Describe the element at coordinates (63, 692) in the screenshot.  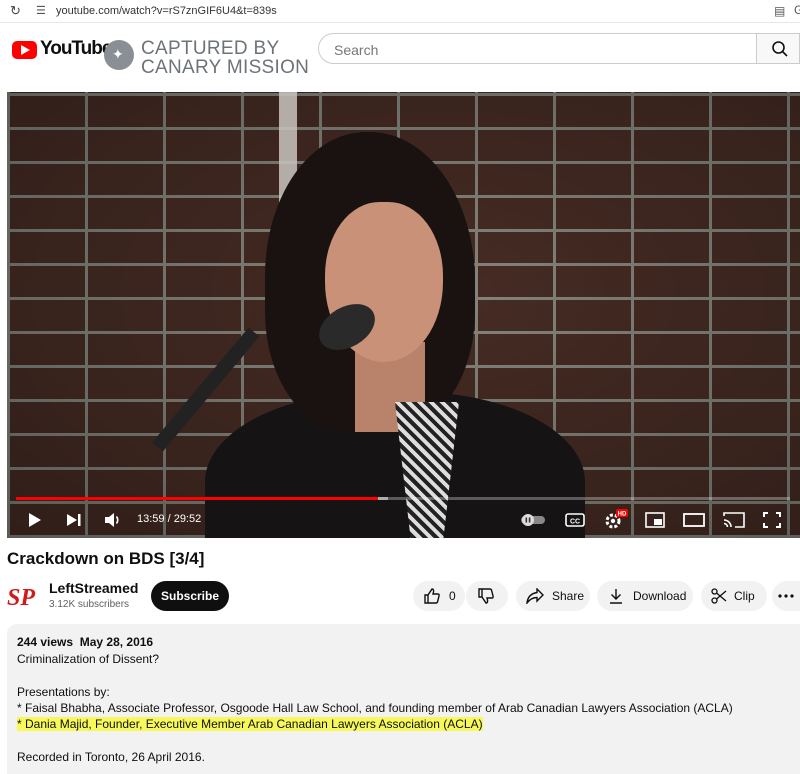
I see `description-line: Presentations by:` at that location.